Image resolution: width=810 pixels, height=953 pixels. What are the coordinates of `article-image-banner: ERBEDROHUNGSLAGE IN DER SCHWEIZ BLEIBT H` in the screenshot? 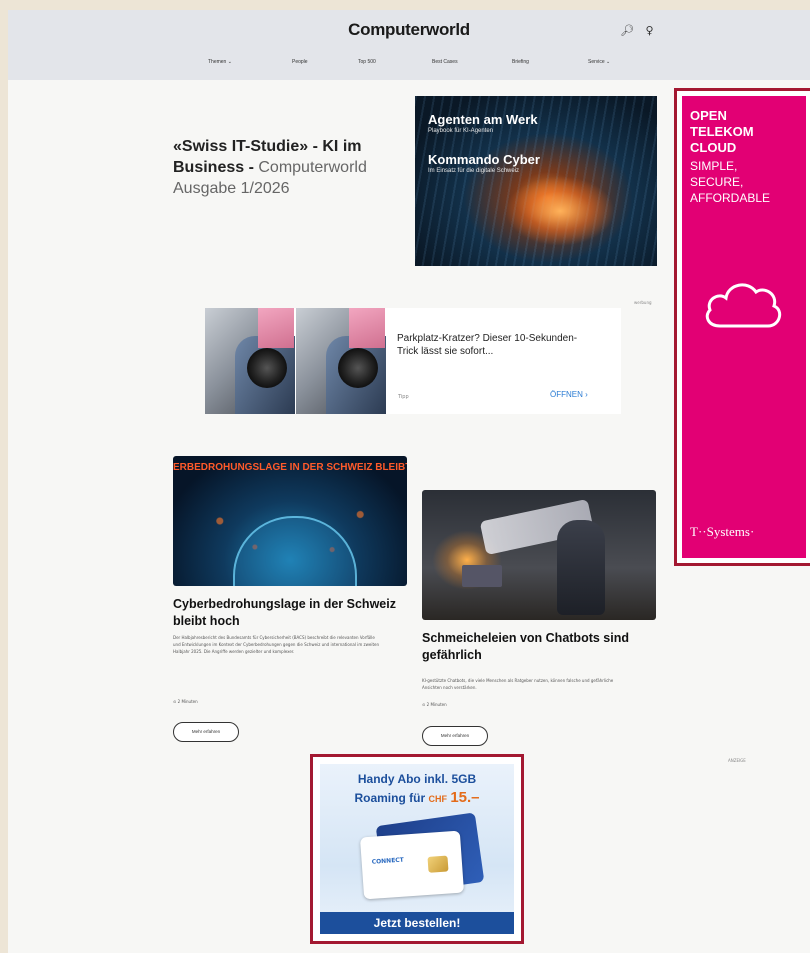 It's located at (290, 467).